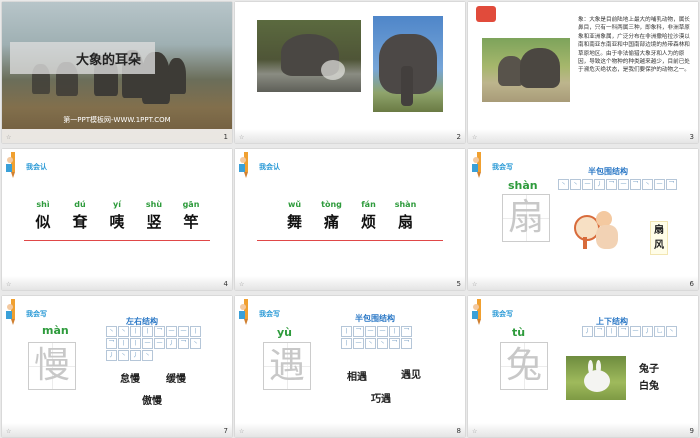  What do you see at coordinates (458, 137) in the screenshot?
I see `slide-number: 2` at bounding box center [458, 137].